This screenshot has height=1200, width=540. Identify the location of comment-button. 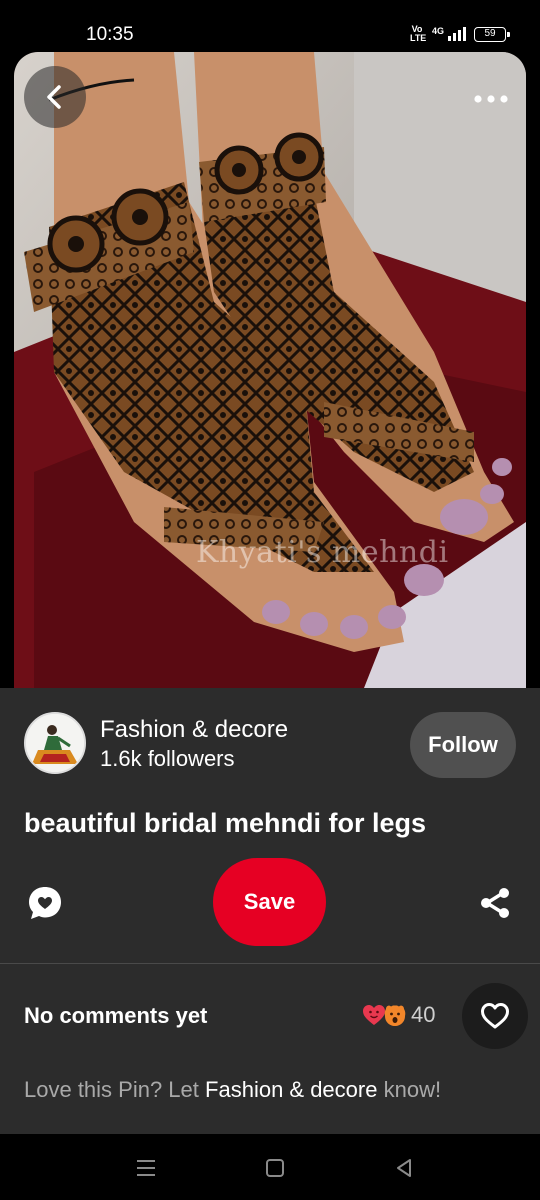
(45, 903).